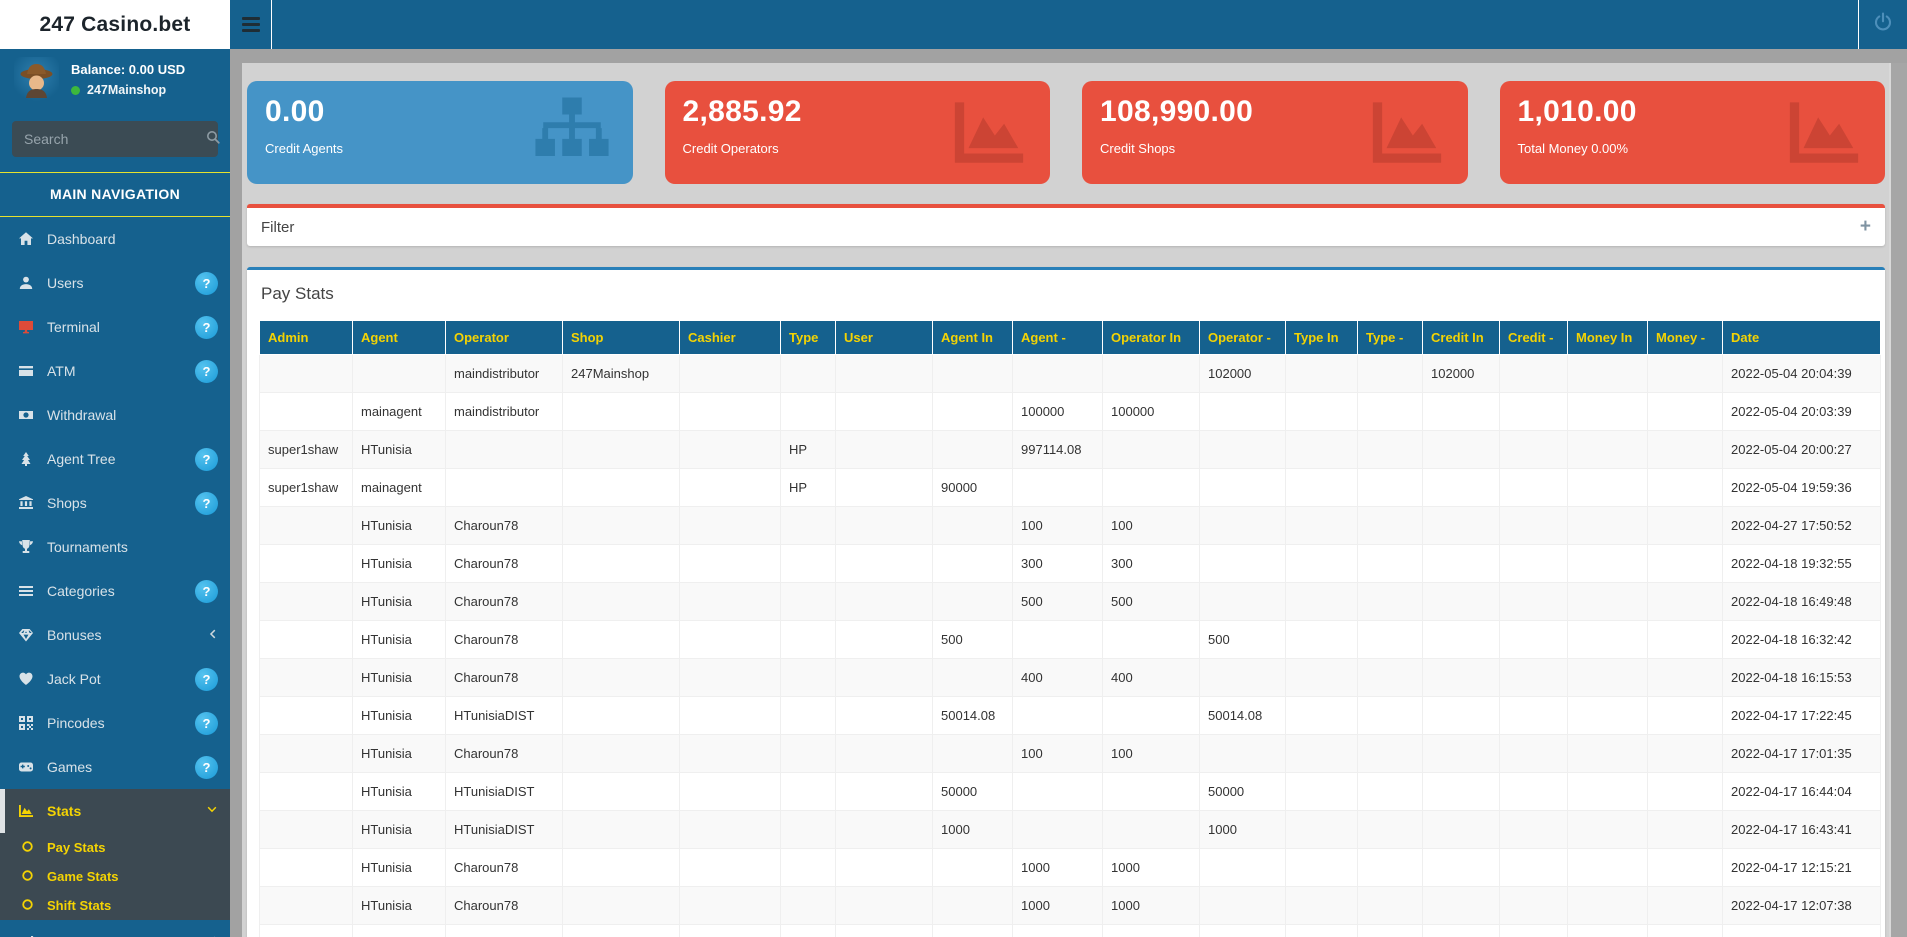 This screenshot has width=1907, height=937. Describe the element at coordinates (115, 635) in the screenshot. I see `sidebar-item-bonuses: Bonuses` at that location.